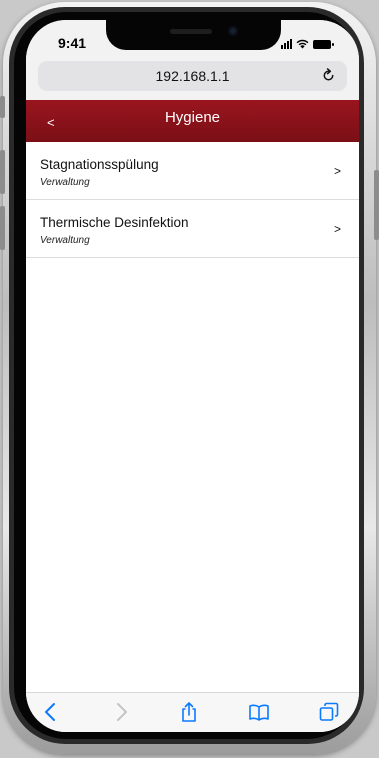 The image size is (379, 758). What do you see at coordinates (114, 222) in the screenshot?
I see `list-item-title: Thermische Desinfektion` at bounding box center [114, 222].